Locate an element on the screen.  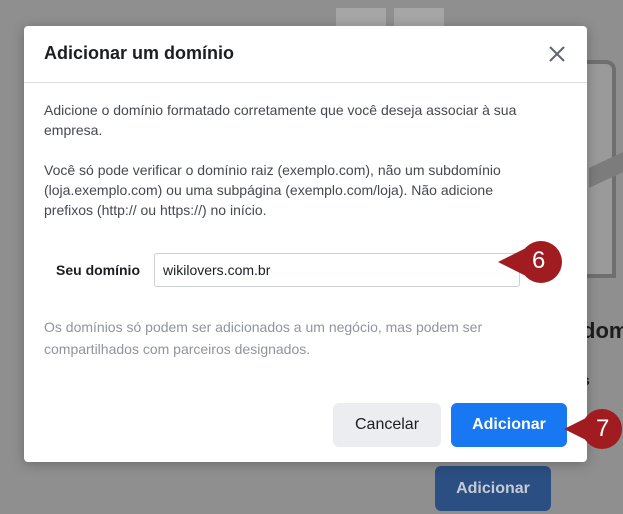
domain-input is located at coordinates (337, 270).